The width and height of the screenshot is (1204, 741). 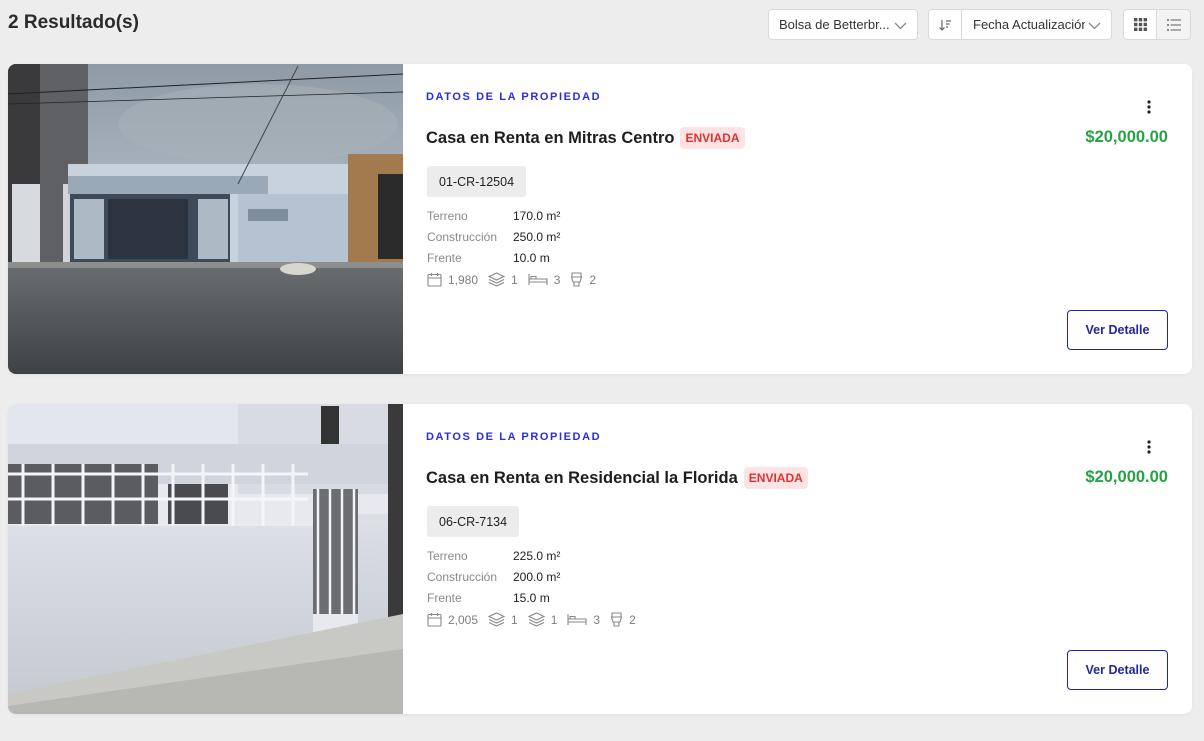 I want to click on amenities-row: 2,005 1 1 3 2, so click(x=536, y=619).